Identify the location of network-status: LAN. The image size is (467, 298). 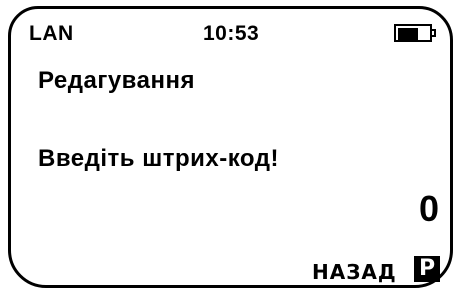
(51, 33).